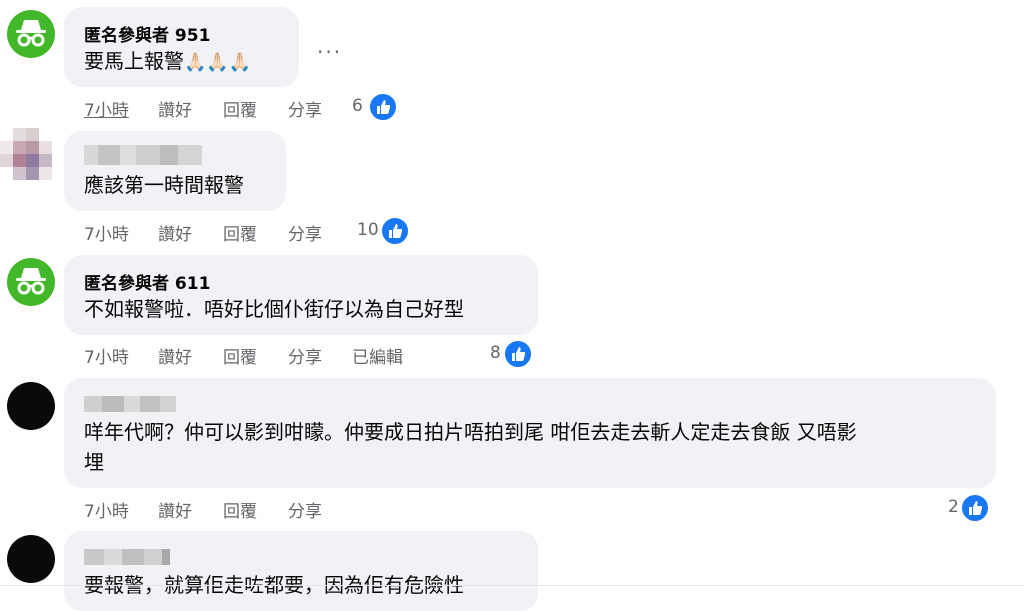 Image resolution: width=1024 pixels, height=611 pixels. Describe the element at coordinates (357, 106) in the screenshot. I see `like-count: 6` at that location.